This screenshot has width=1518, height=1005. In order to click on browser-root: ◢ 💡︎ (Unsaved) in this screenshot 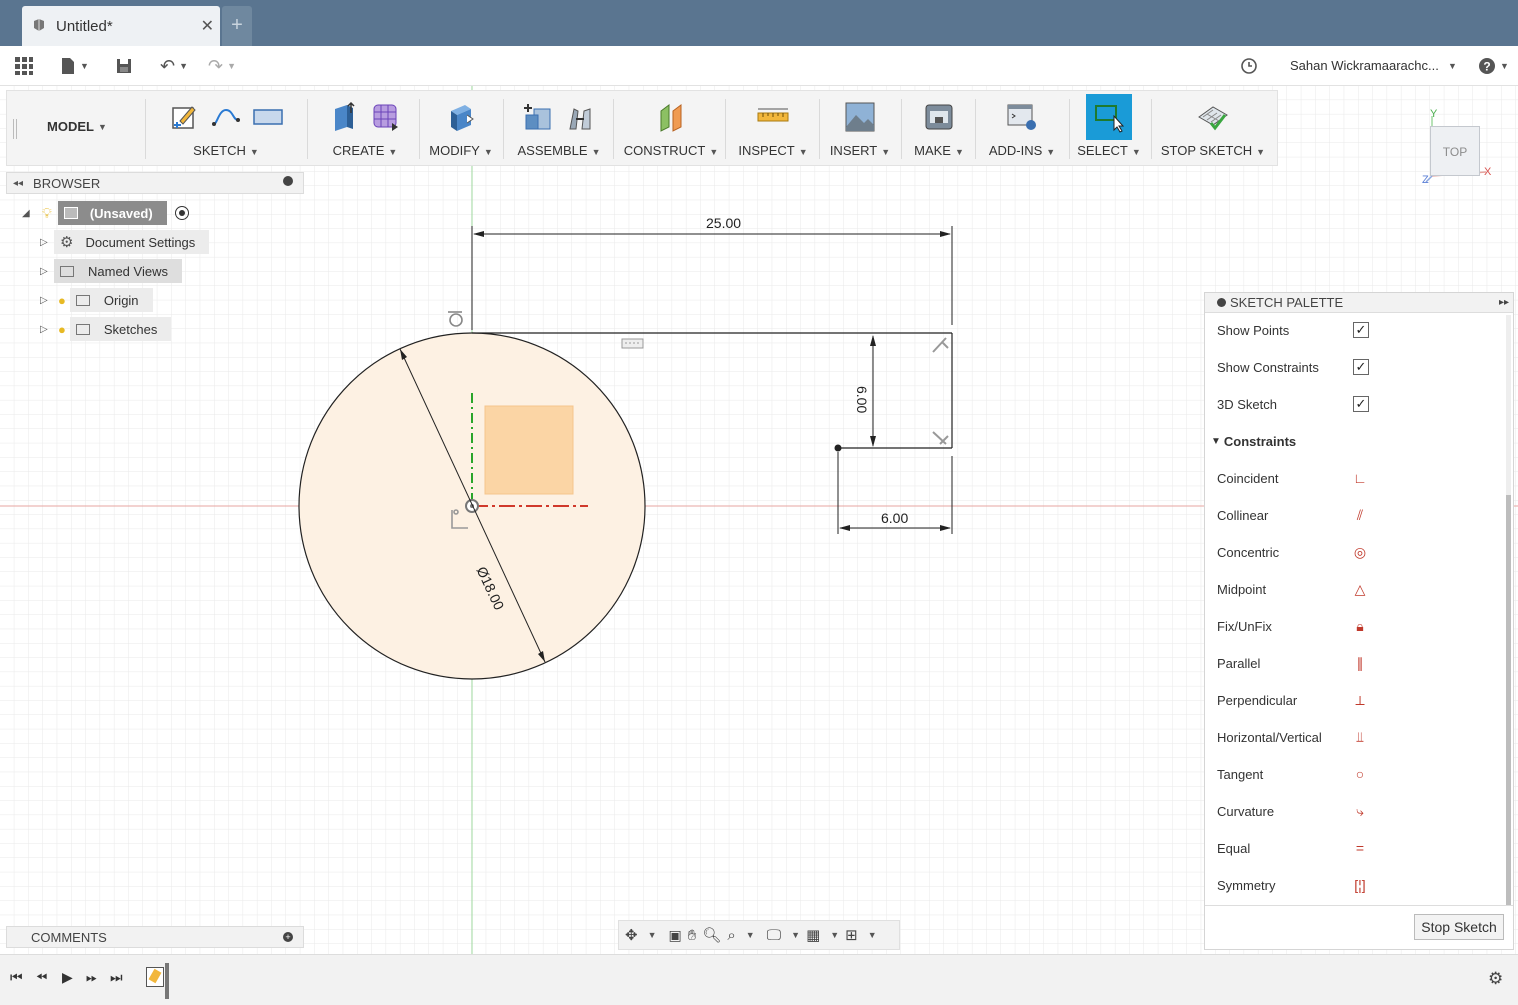, I will do `click(105, 213)`.